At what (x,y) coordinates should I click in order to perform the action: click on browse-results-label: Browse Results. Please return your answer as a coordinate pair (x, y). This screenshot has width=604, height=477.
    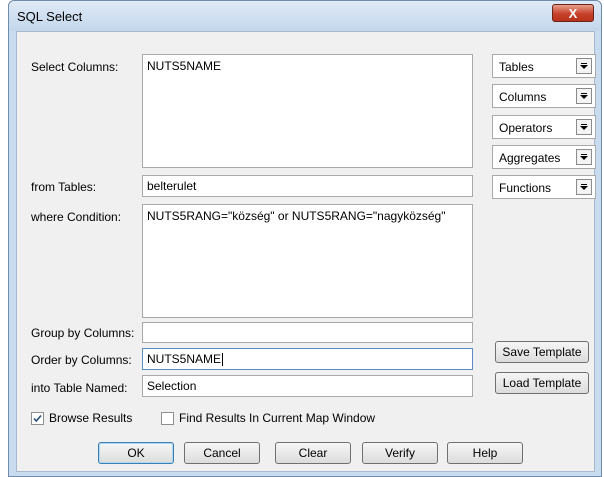
    Looking at the image, I should click on (91, 418).